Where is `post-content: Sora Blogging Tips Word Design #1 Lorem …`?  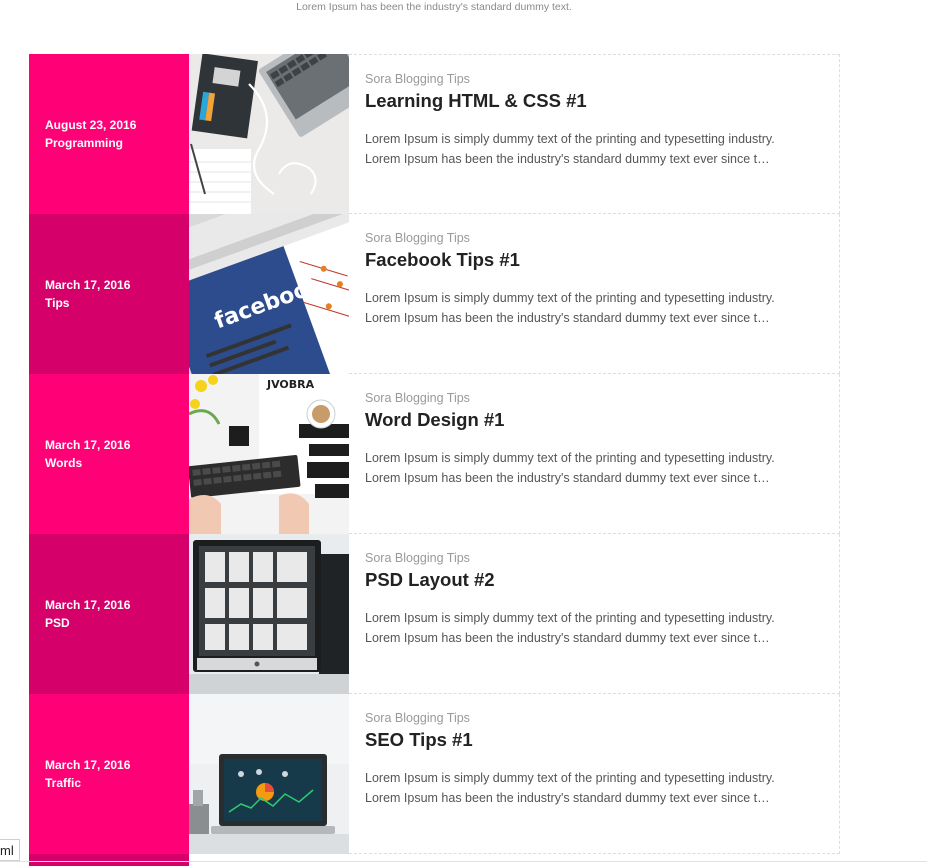
post-content: Sora Blogging Tips Word Design #1 Lorem … is located at coordinates (594, 454).